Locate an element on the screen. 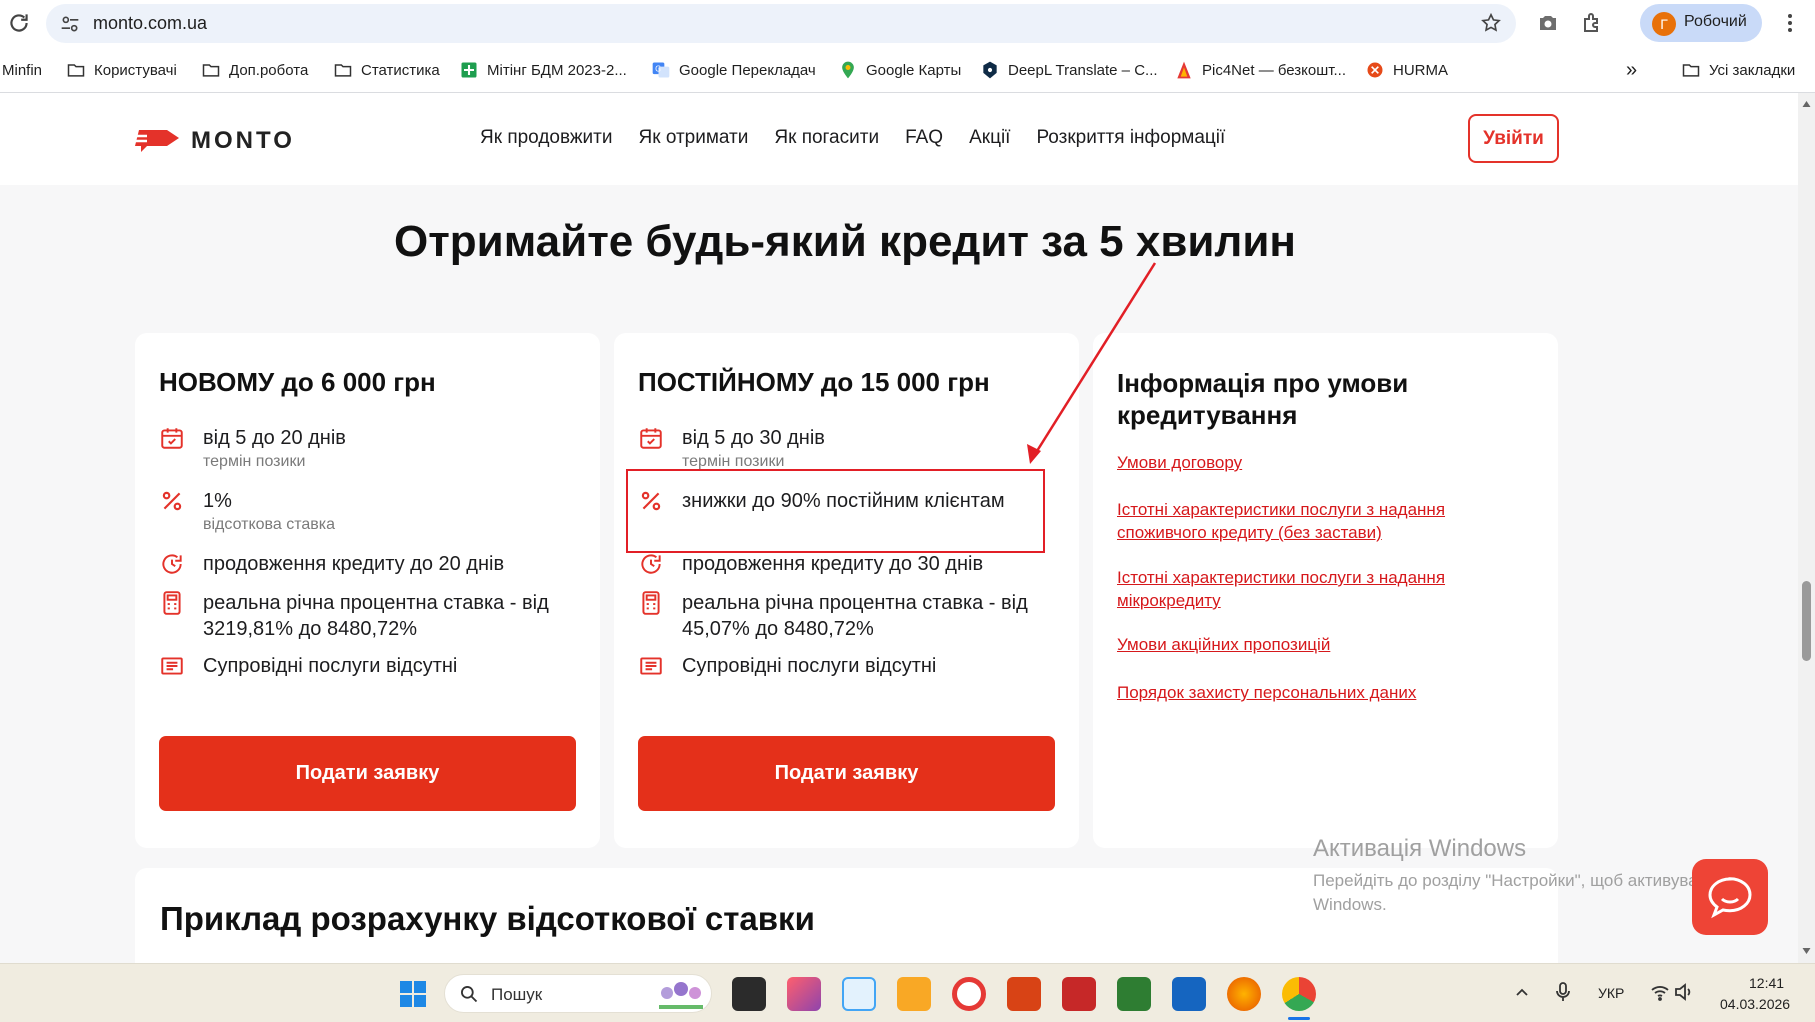  profile-chip: Г Робочий is located at coordinates (1701, 23).